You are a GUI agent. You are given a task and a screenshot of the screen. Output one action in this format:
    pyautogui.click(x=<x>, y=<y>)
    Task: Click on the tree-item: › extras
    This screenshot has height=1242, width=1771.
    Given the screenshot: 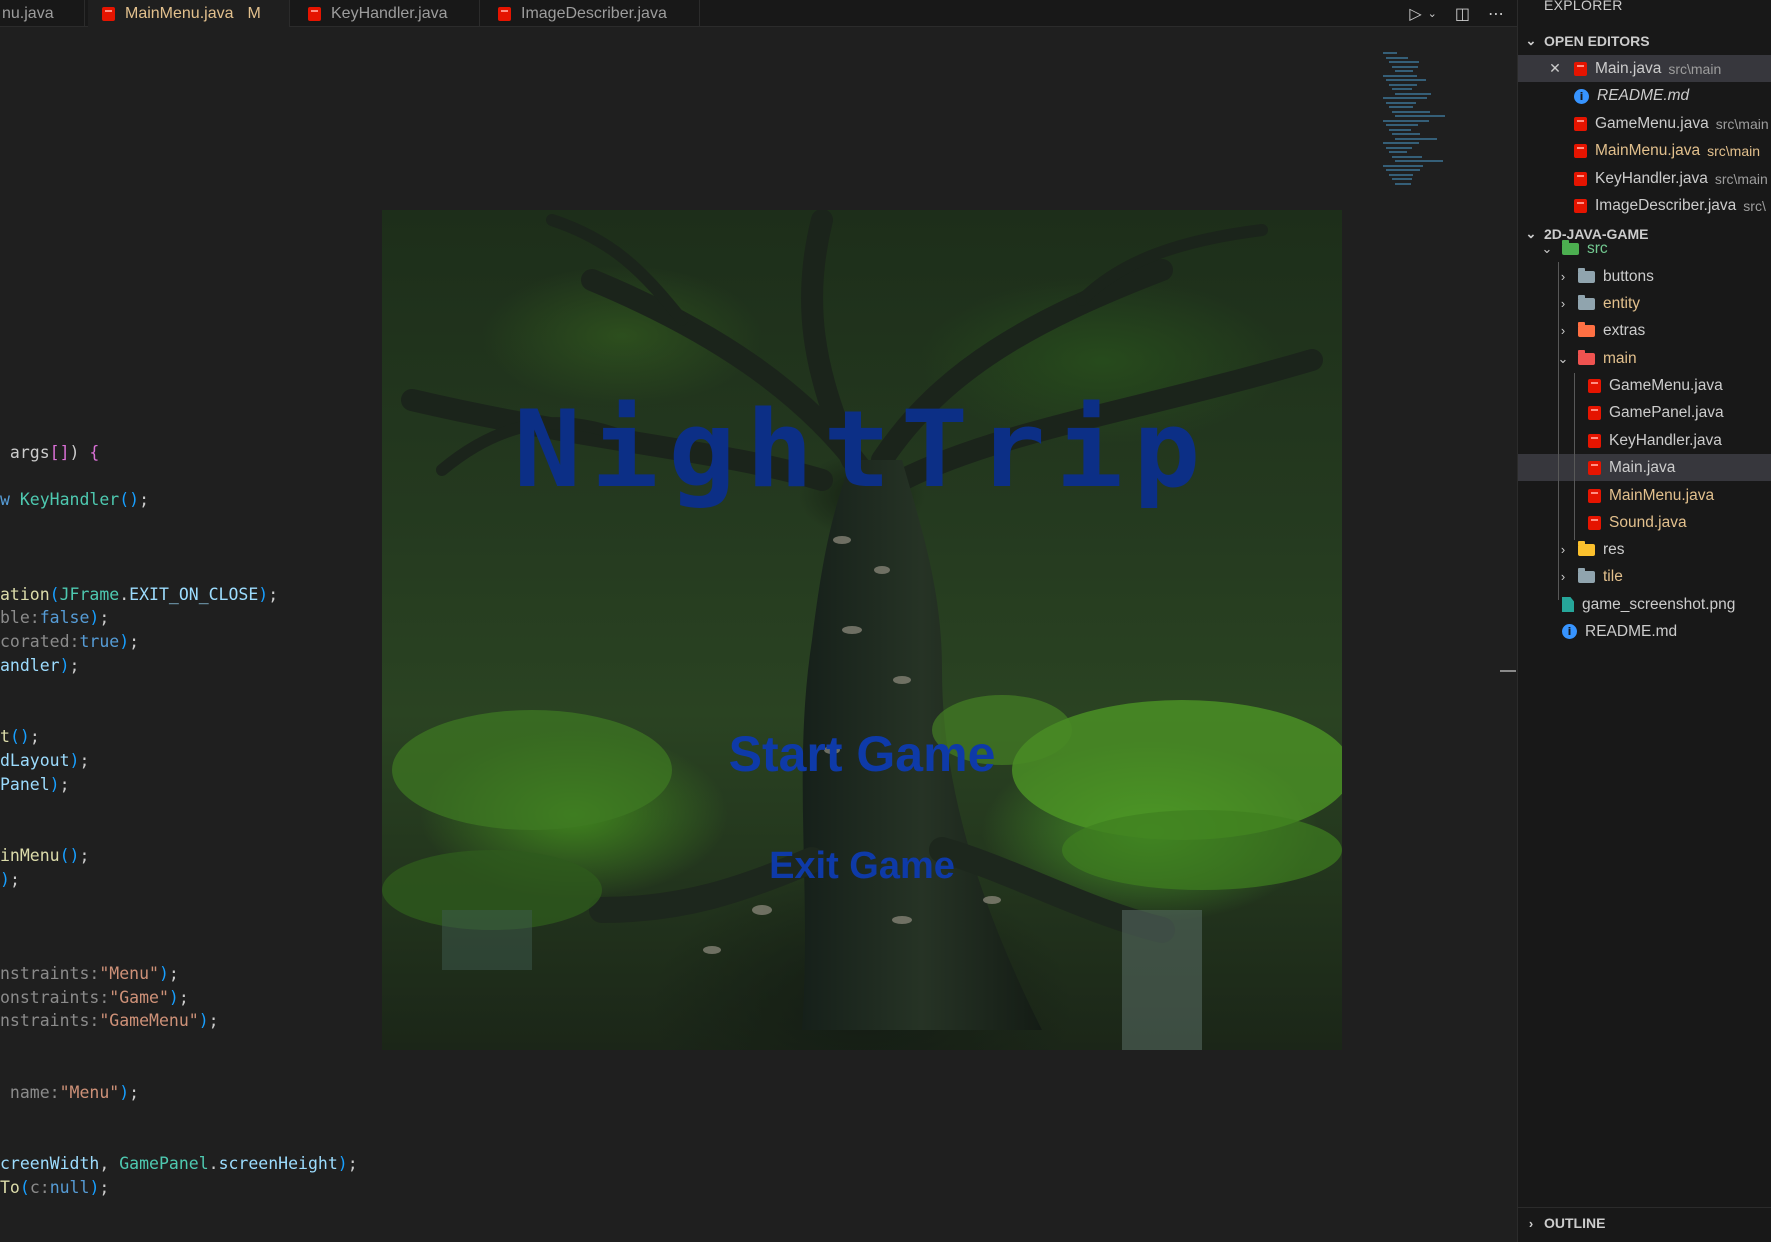 What is the action you would take?
    pyautogui.click(x=1644, y=330)
    